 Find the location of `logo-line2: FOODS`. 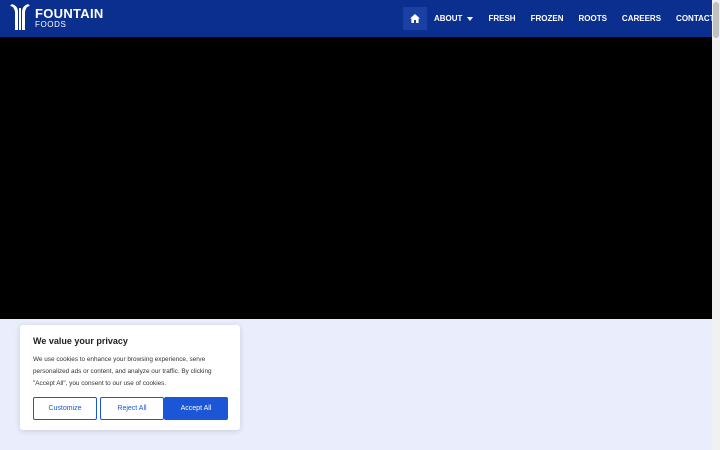

logo-line2: FOODS is located at coordinates (51, 24).